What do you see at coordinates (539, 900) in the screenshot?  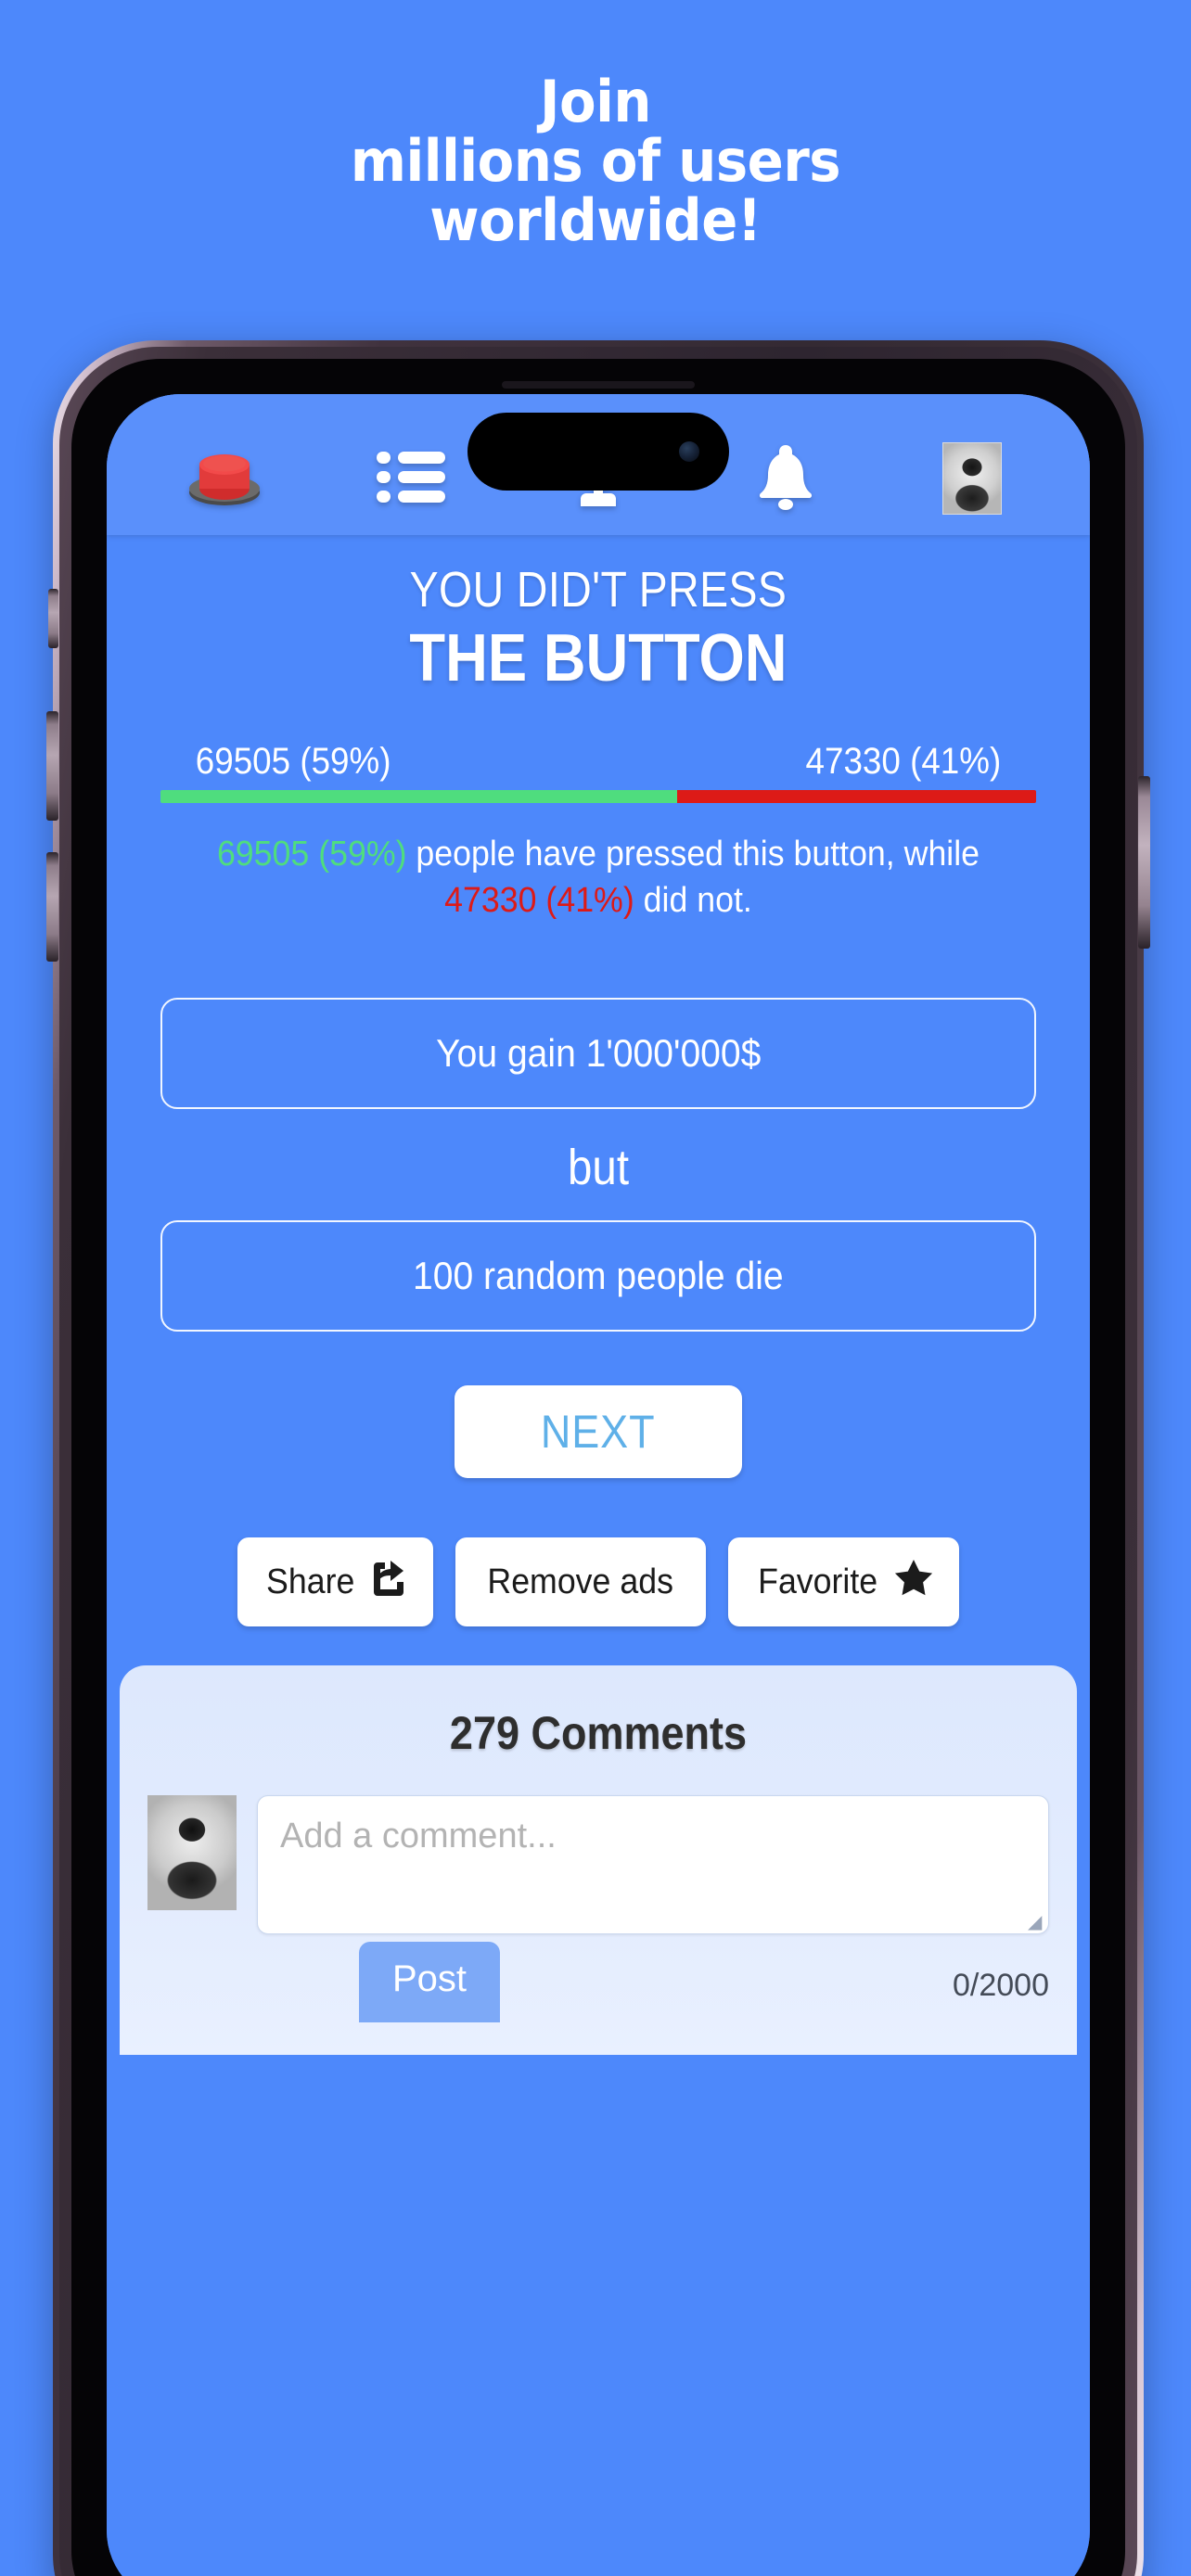 I see `desc-not-pressed-count: 47330 (41%)` at bounding box center [539, 900].